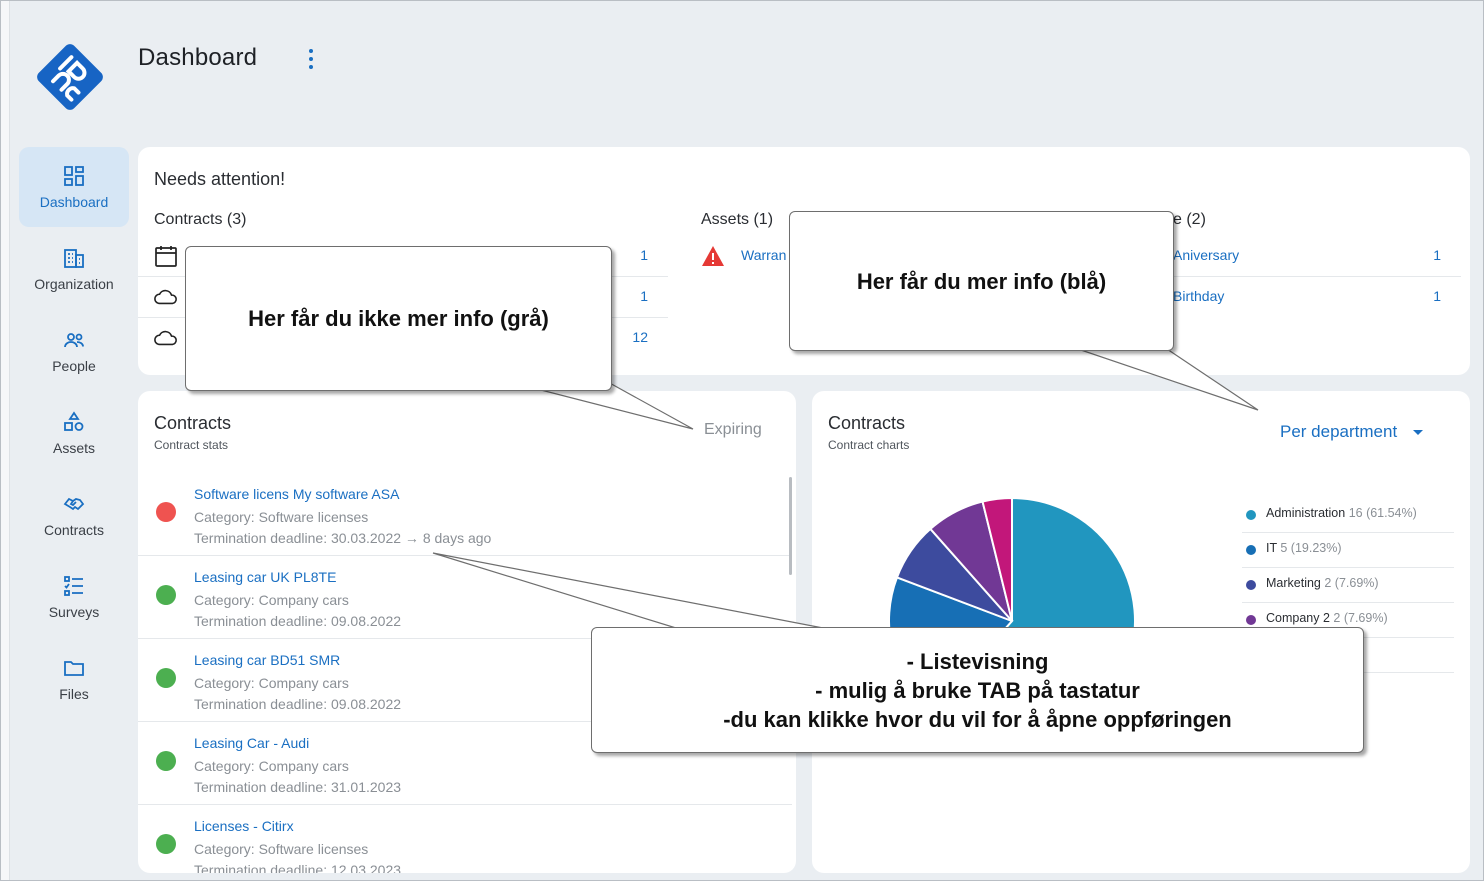 The width and height of the screenshot is (1484, 881). What do you see at coordinates (1348, 550) in the screenshot?
I see `legend-item: IT 5 (19.23%)` at bounding box center [1348, 550].